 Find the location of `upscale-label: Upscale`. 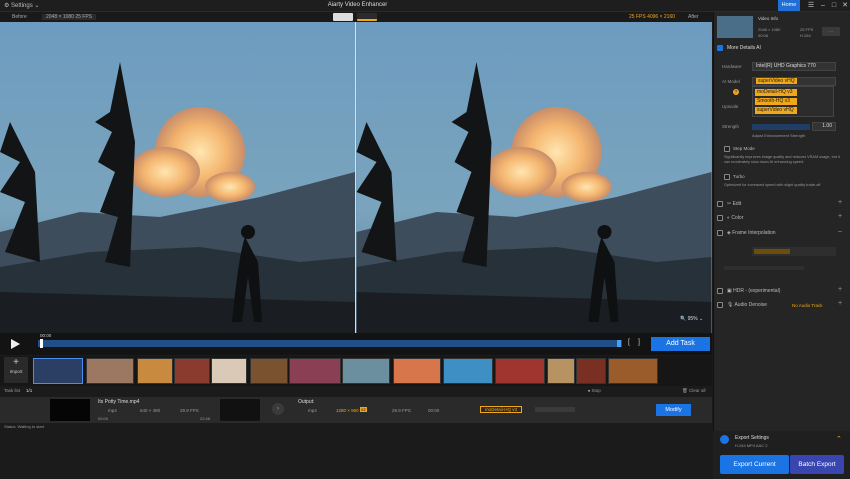

upscale-label: Upscale is located at coordinates (730, 106).